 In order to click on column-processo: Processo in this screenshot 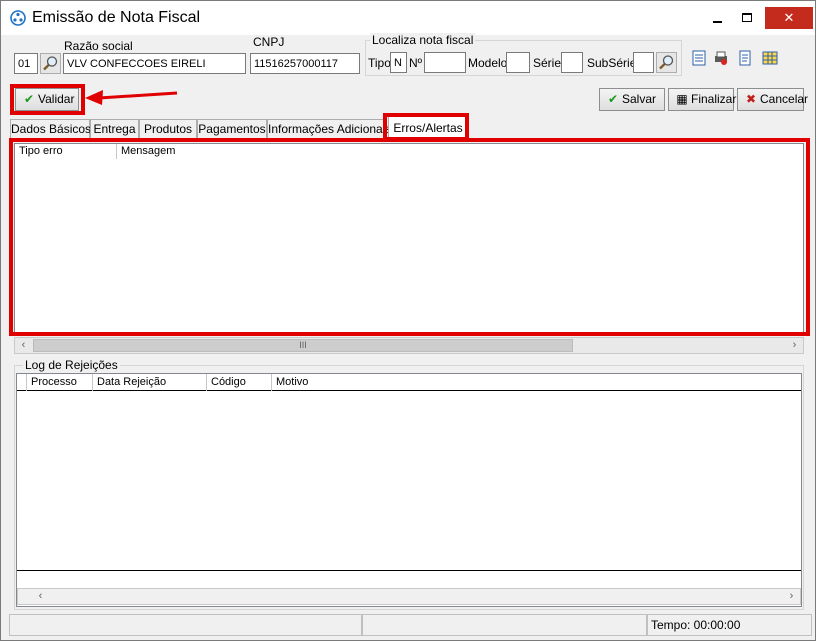, I will do `click(60, 382)`.